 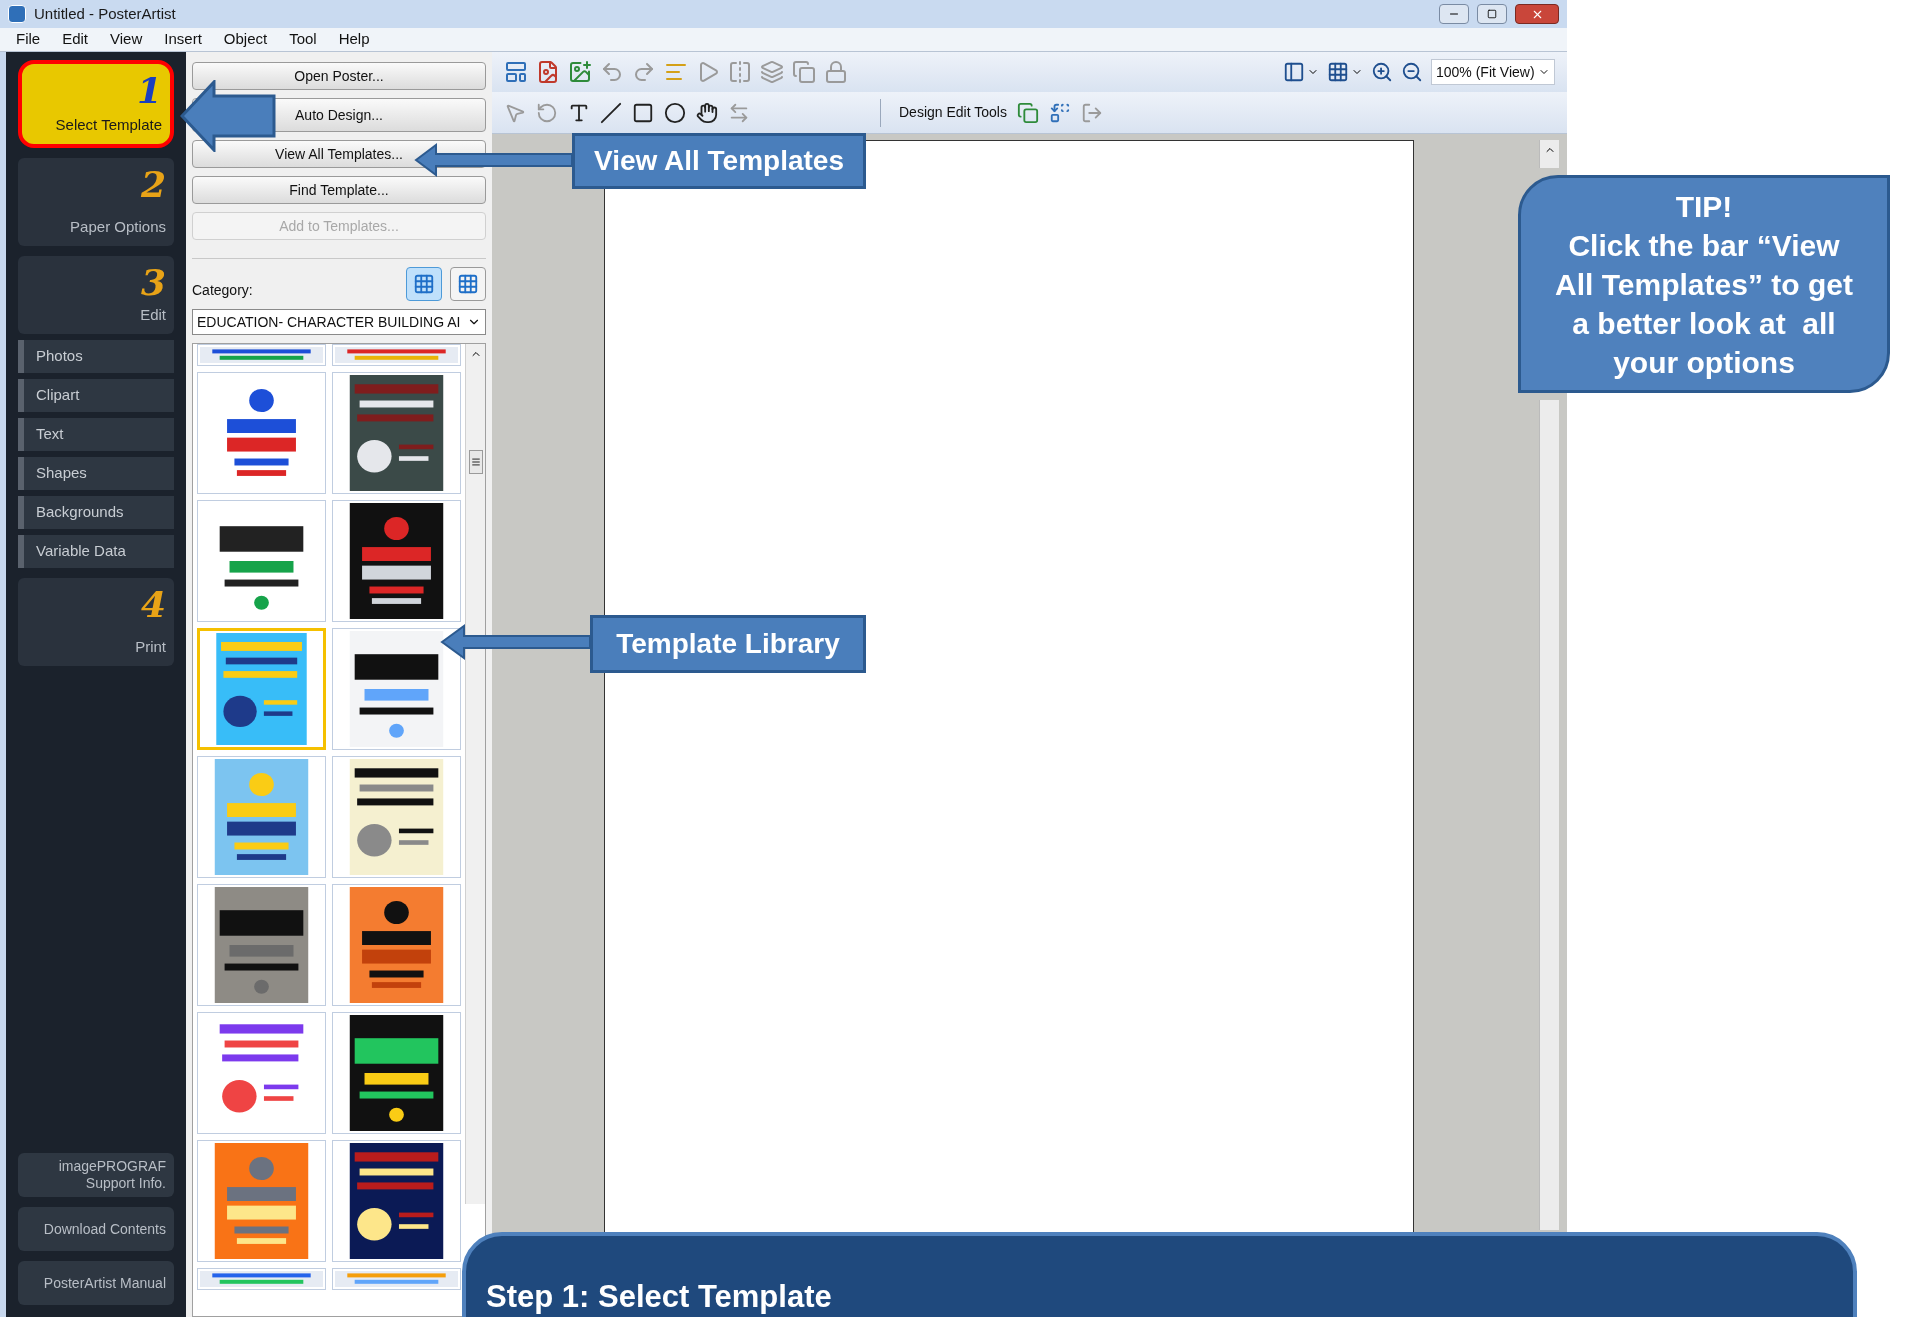 I want to click on menu-item: Help, so click(x=354, y=39).